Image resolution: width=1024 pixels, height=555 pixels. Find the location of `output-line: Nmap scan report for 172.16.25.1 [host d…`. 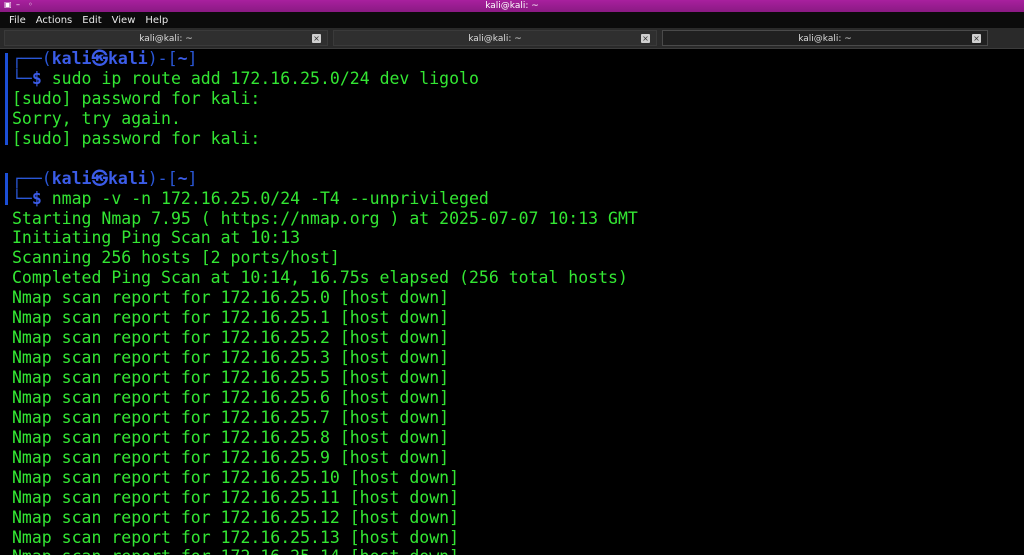

output-line: Nmap scan report for 172.16.25.1 [host d… is located at coordinates (231, 318).